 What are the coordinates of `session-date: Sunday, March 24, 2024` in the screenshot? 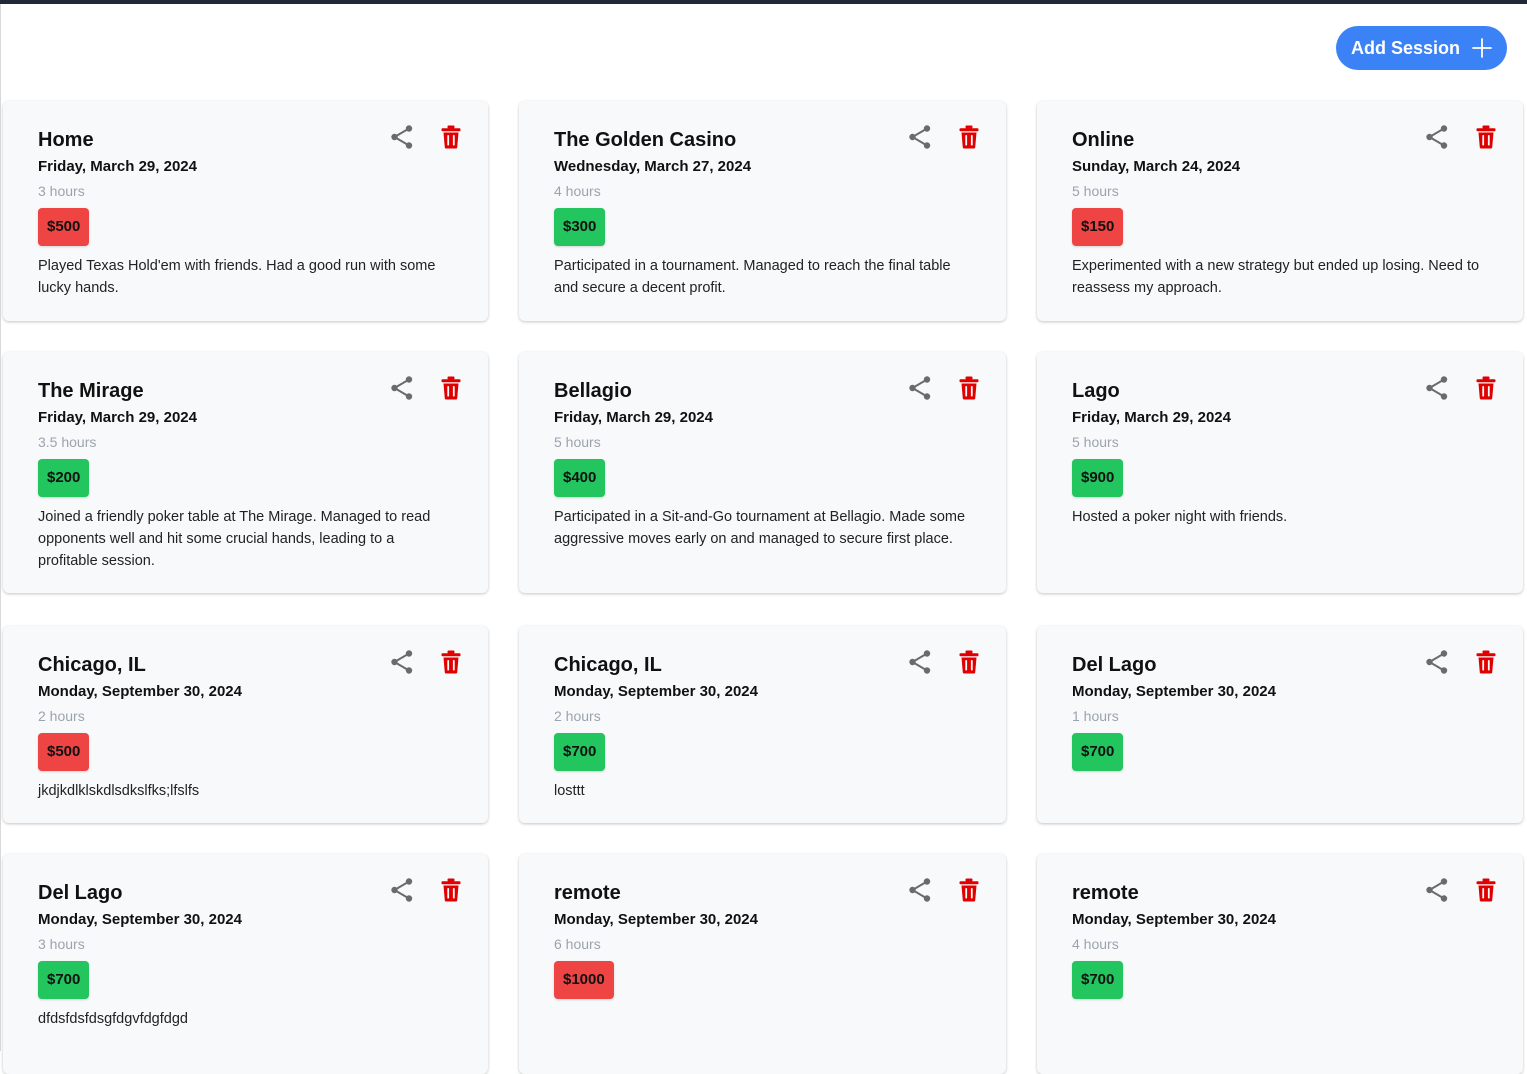 It's located at (1156, 166).